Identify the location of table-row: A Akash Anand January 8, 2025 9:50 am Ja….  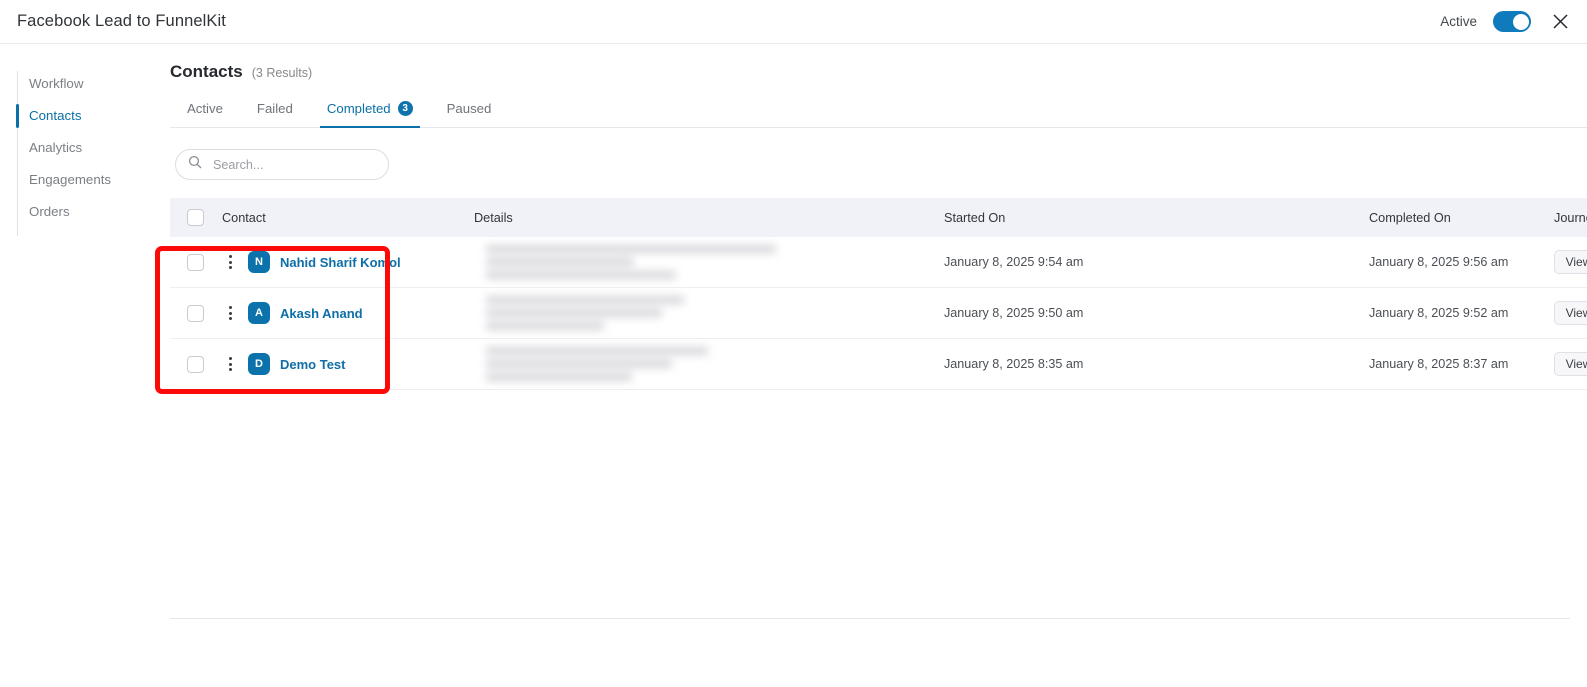
(878, 313).